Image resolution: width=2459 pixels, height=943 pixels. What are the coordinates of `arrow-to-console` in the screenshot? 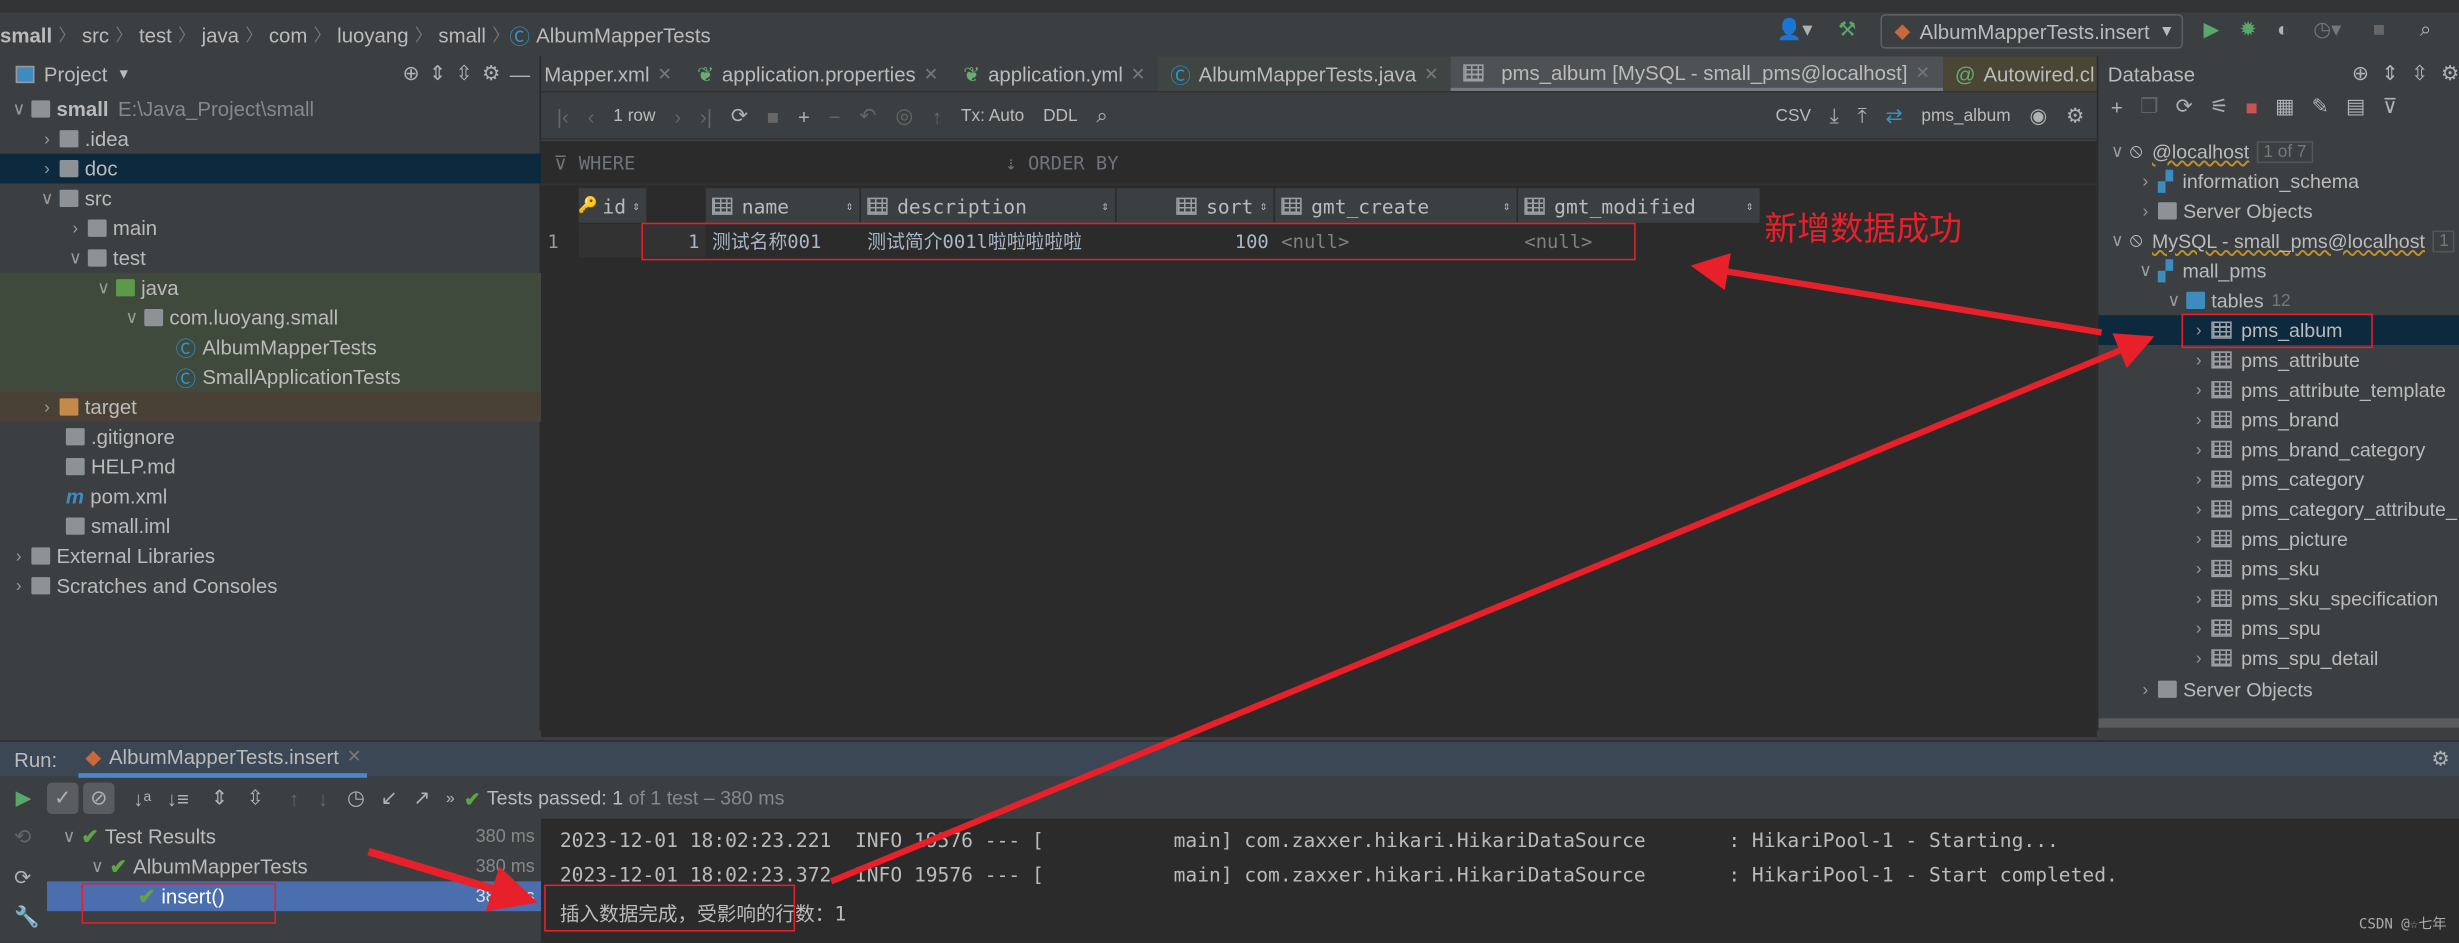 It's located at (452, 879).